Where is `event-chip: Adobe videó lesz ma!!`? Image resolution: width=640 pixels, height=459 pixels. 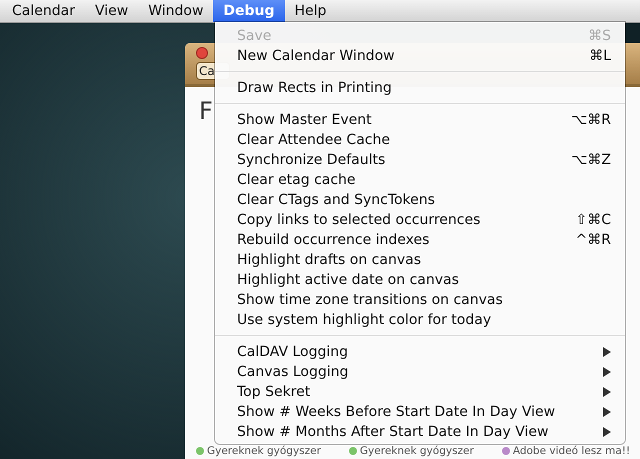
event-chip: Adobe videó lesz ma!! is located at coordinates (566, 451).